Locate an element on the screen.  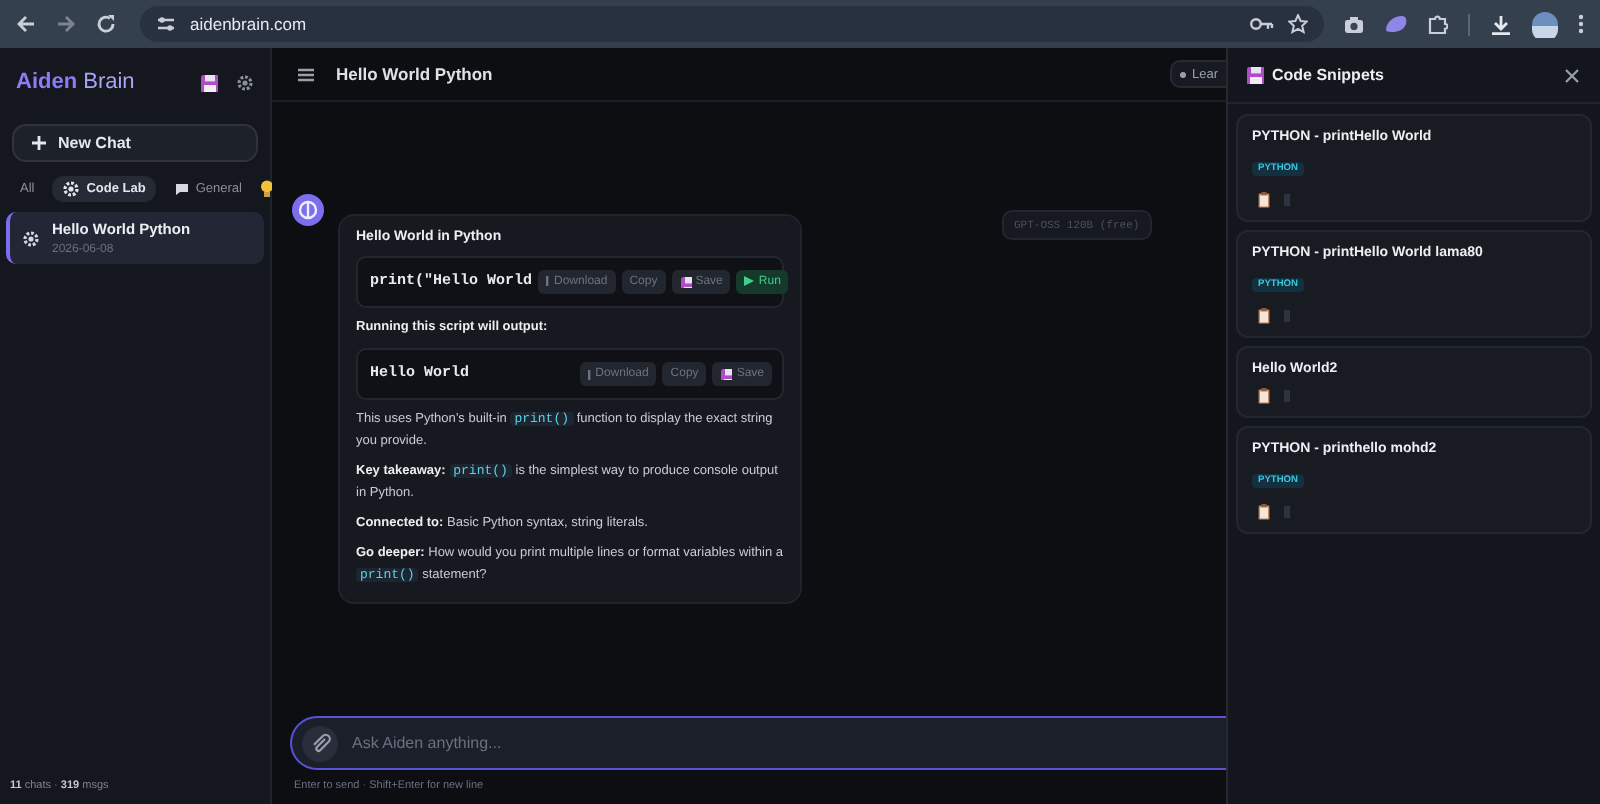
new-chat-button: New Chat is located at coordinates (135, 143).